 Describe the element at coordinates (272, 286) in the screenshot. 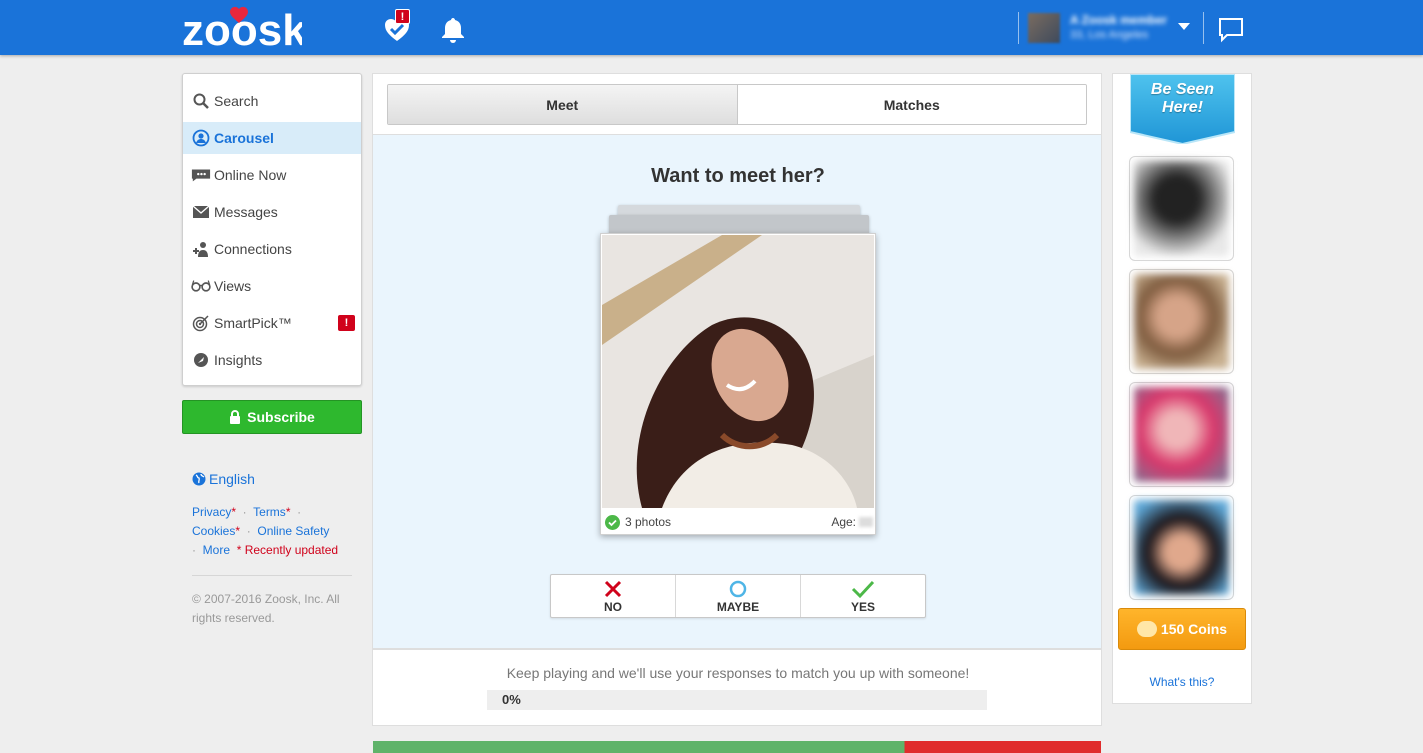

I see `sidebar-item-views: Views` at that location.